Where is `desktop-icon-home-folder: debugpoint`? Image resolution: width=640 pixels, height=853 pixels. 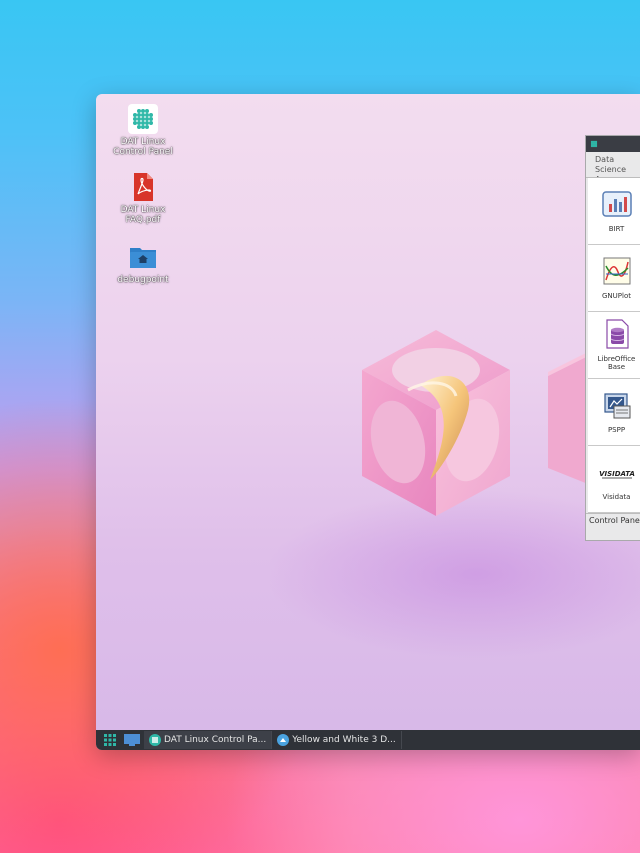 desktop-icon-home-folder: debugpoint is located at coordinates (143, 263).